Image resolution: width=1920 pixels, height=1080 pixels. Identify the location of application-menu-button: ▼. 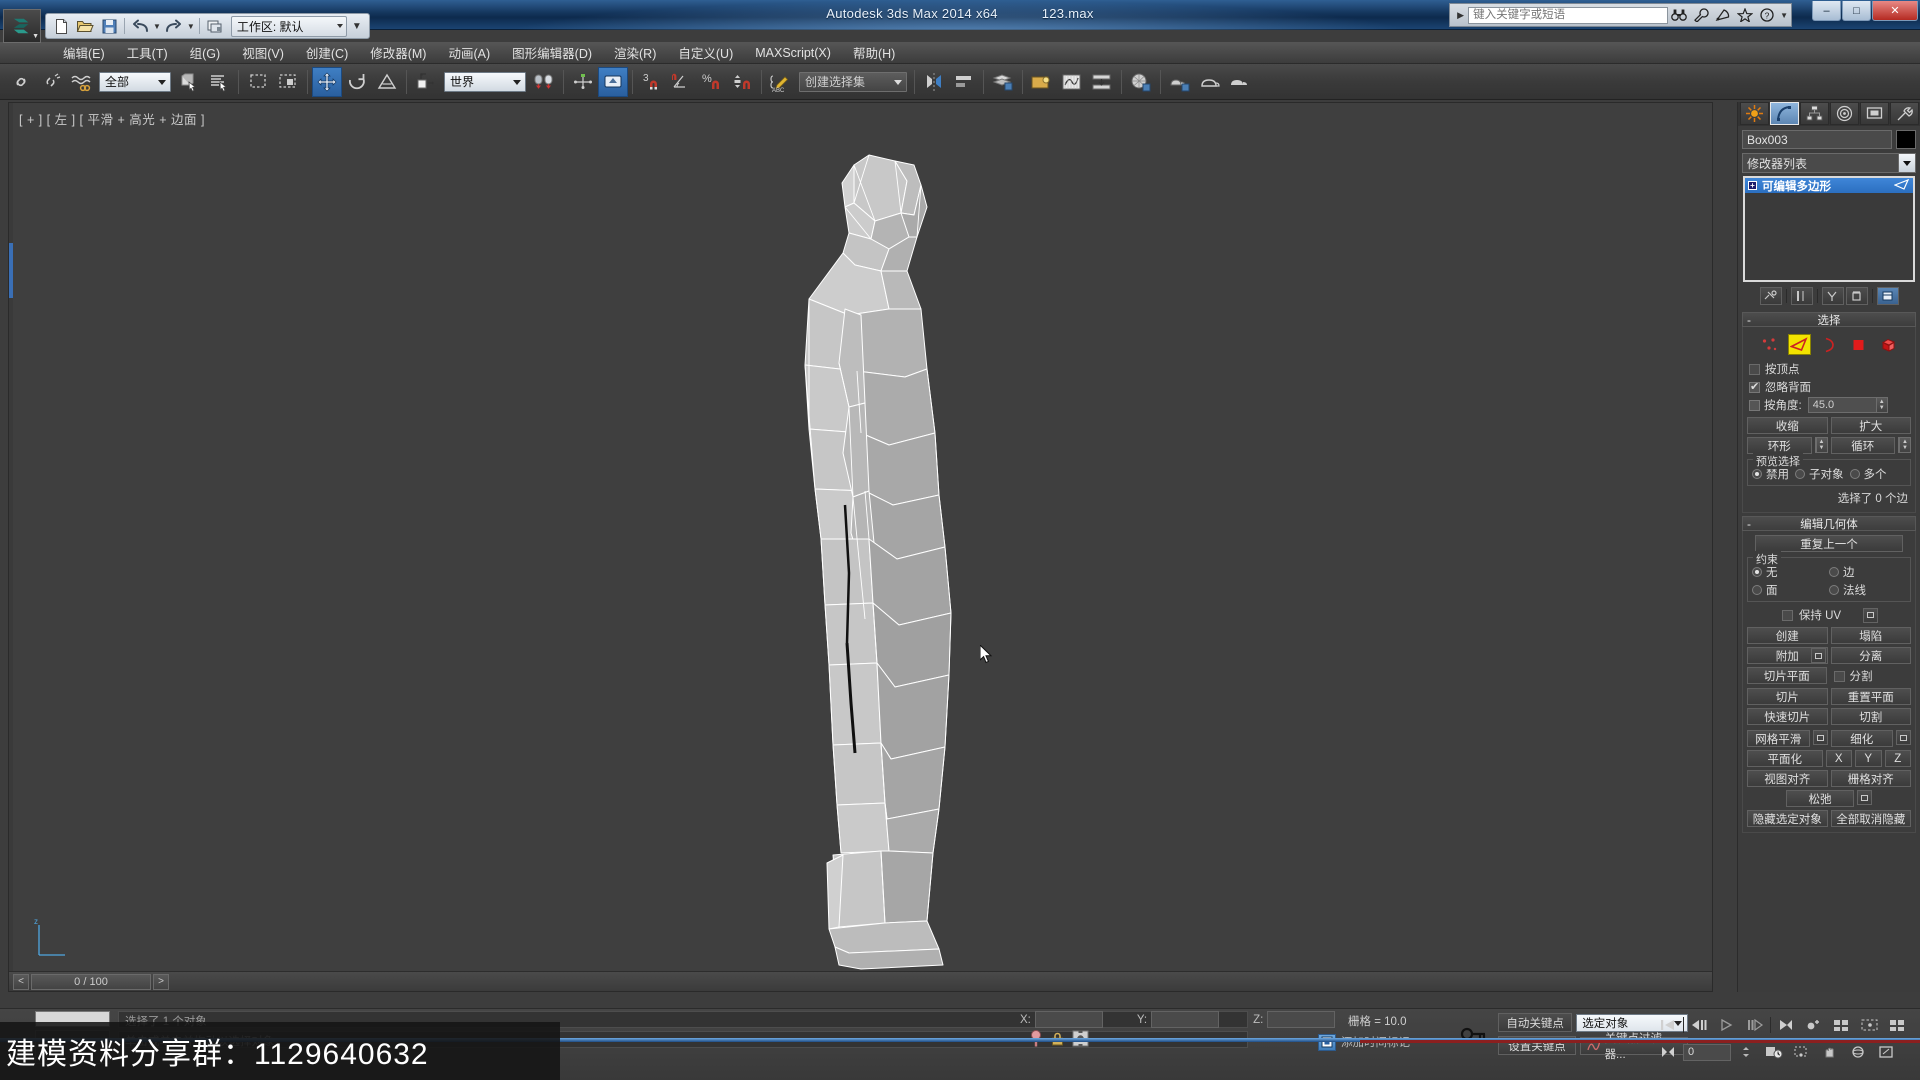
(22, 26).